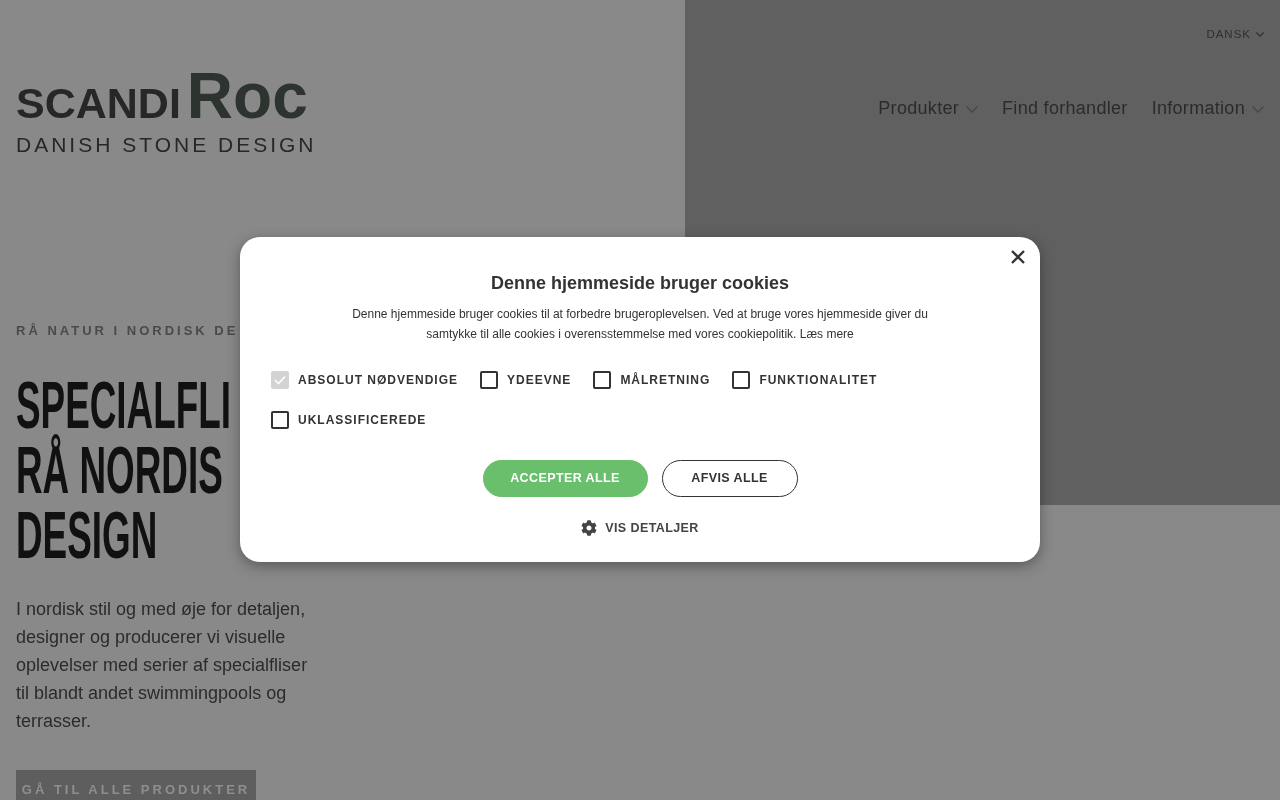  Describe the element at coordinates (280, 380) in the screenshot. I see `check-icon` at that location.